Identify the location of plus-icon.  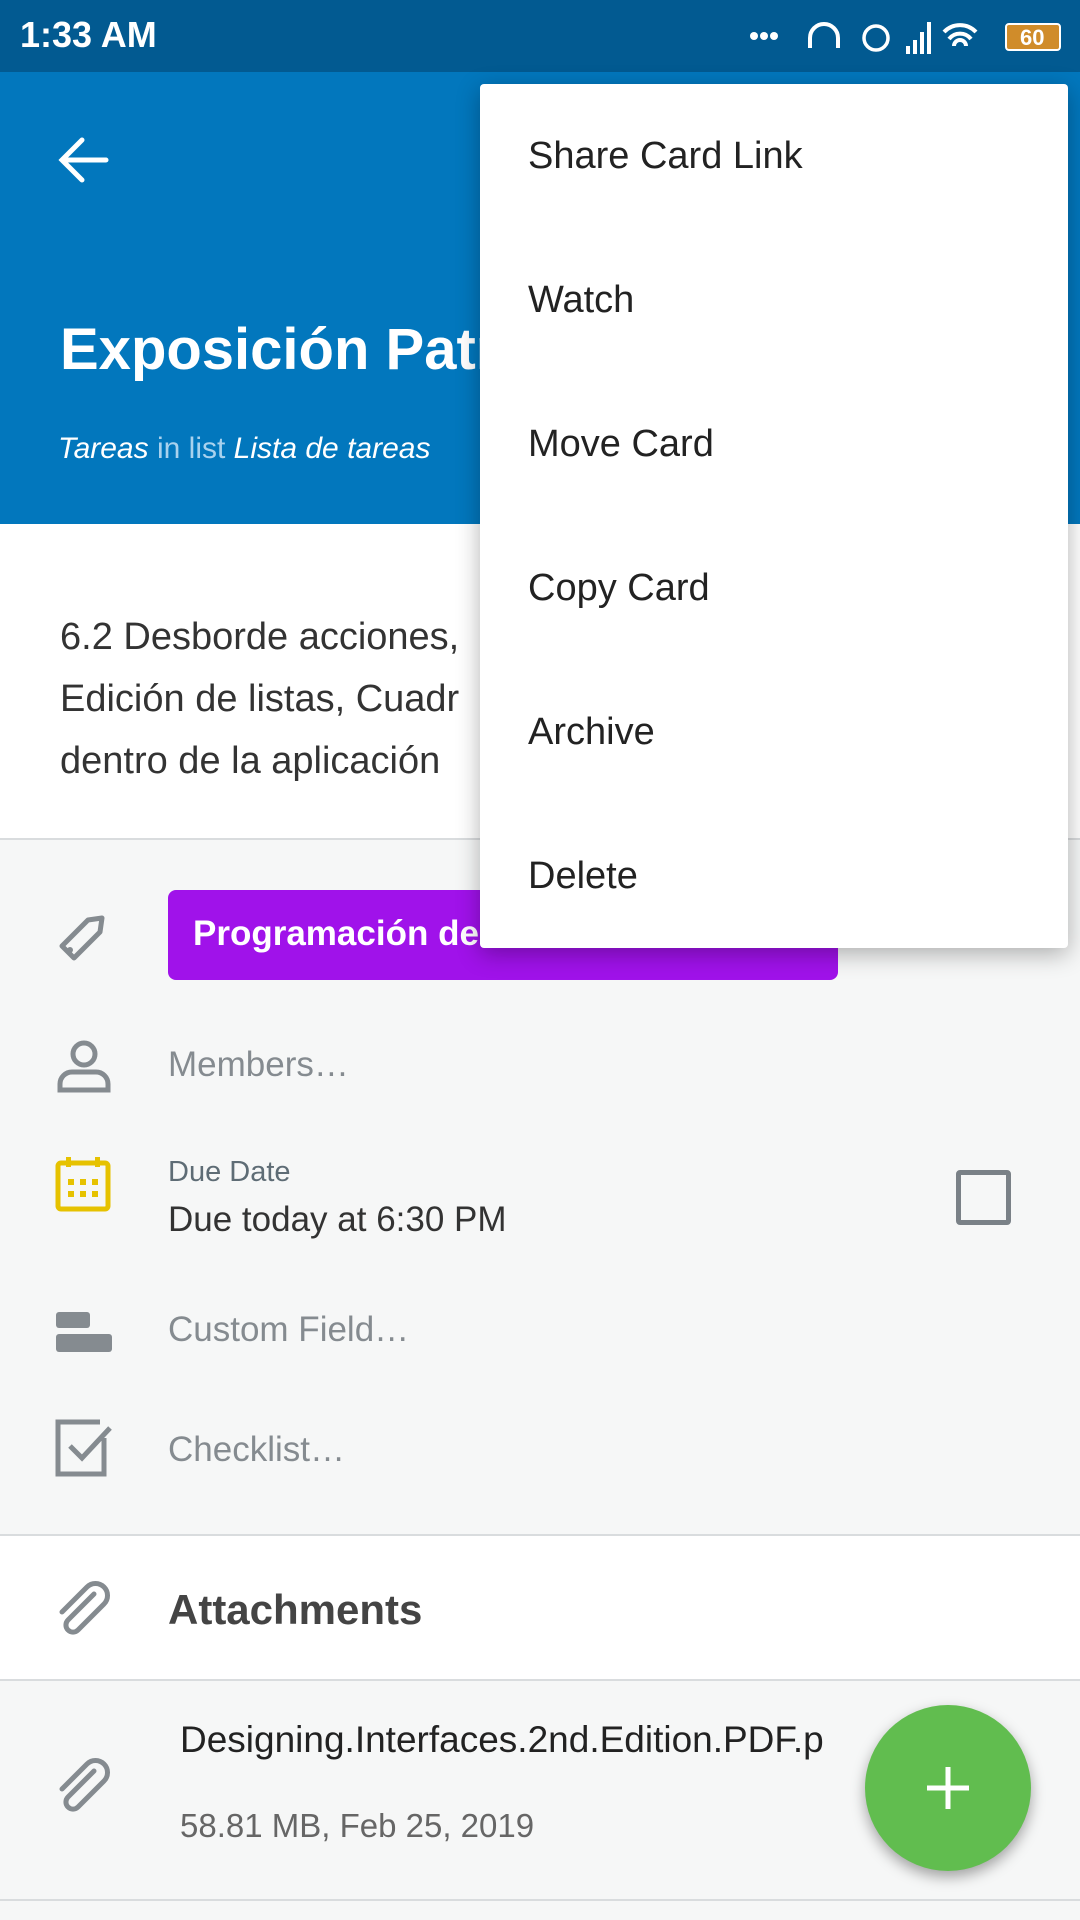
(948, 1788).